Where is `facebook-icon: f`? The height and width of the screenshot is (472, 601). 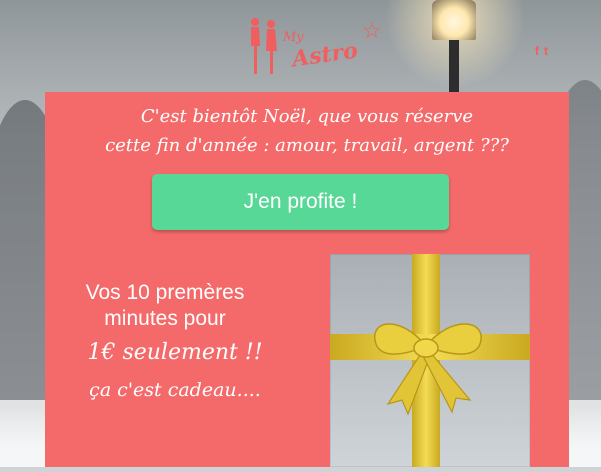
facebook-icon: f is located at coordinates (537, 51).